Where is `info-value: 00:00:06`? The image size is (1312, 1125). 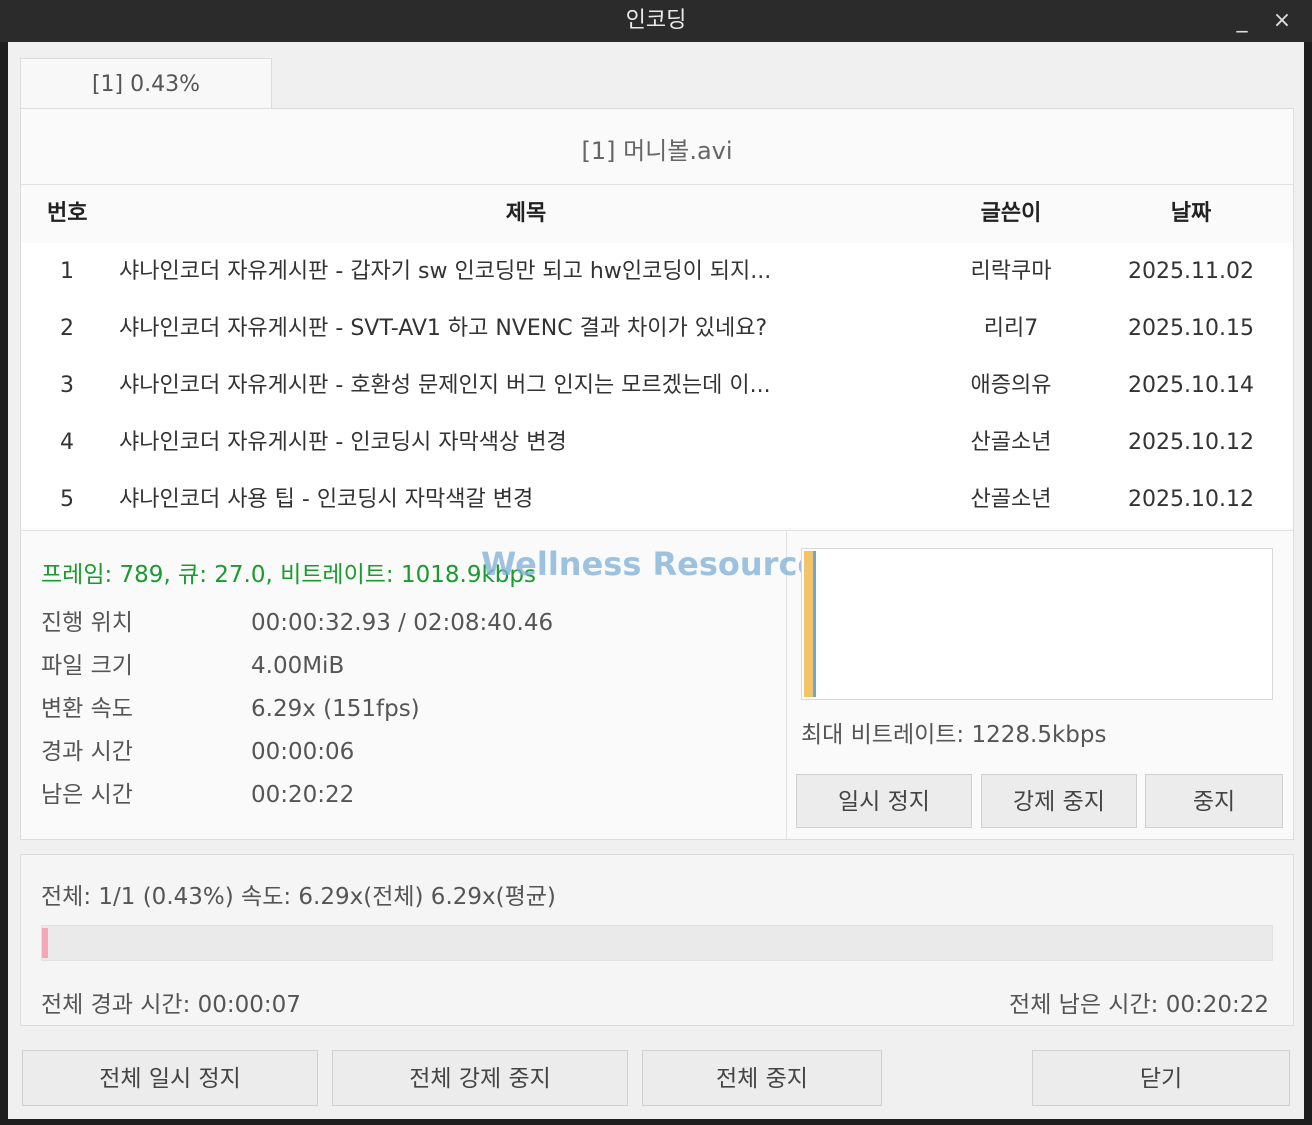 info-value: 00:00:06 is located at coordinates (303, 752).